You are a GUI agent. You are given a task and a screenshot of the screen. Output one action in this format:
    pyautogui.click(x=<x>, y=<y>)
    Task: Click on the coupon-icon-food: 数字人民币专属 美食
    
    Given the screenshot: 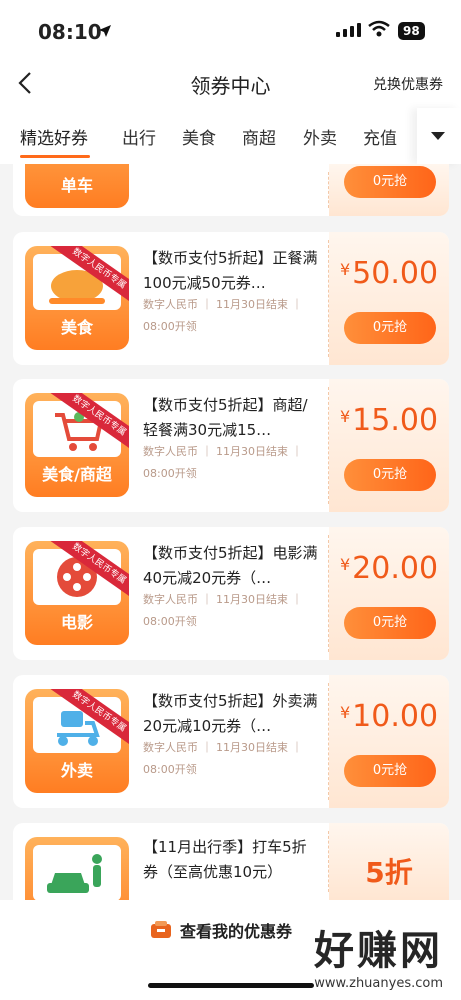 What is the action you would take?
    pyautogui.click(x=77, y=298)
    